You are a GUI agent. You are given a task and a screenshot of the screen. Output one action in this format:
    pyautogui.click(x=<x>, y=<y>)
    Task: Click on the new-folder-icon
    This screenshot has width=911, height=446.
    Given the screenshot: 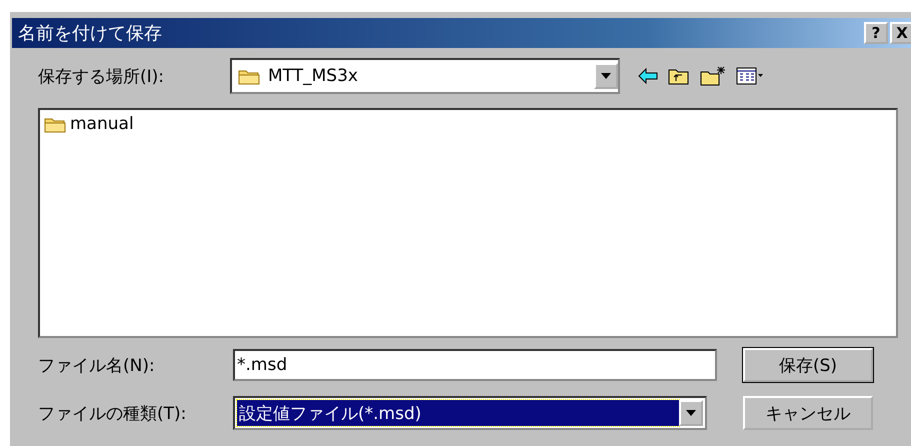 What is the action you would take?
    pyautogui.click(x=713, y=76)
    